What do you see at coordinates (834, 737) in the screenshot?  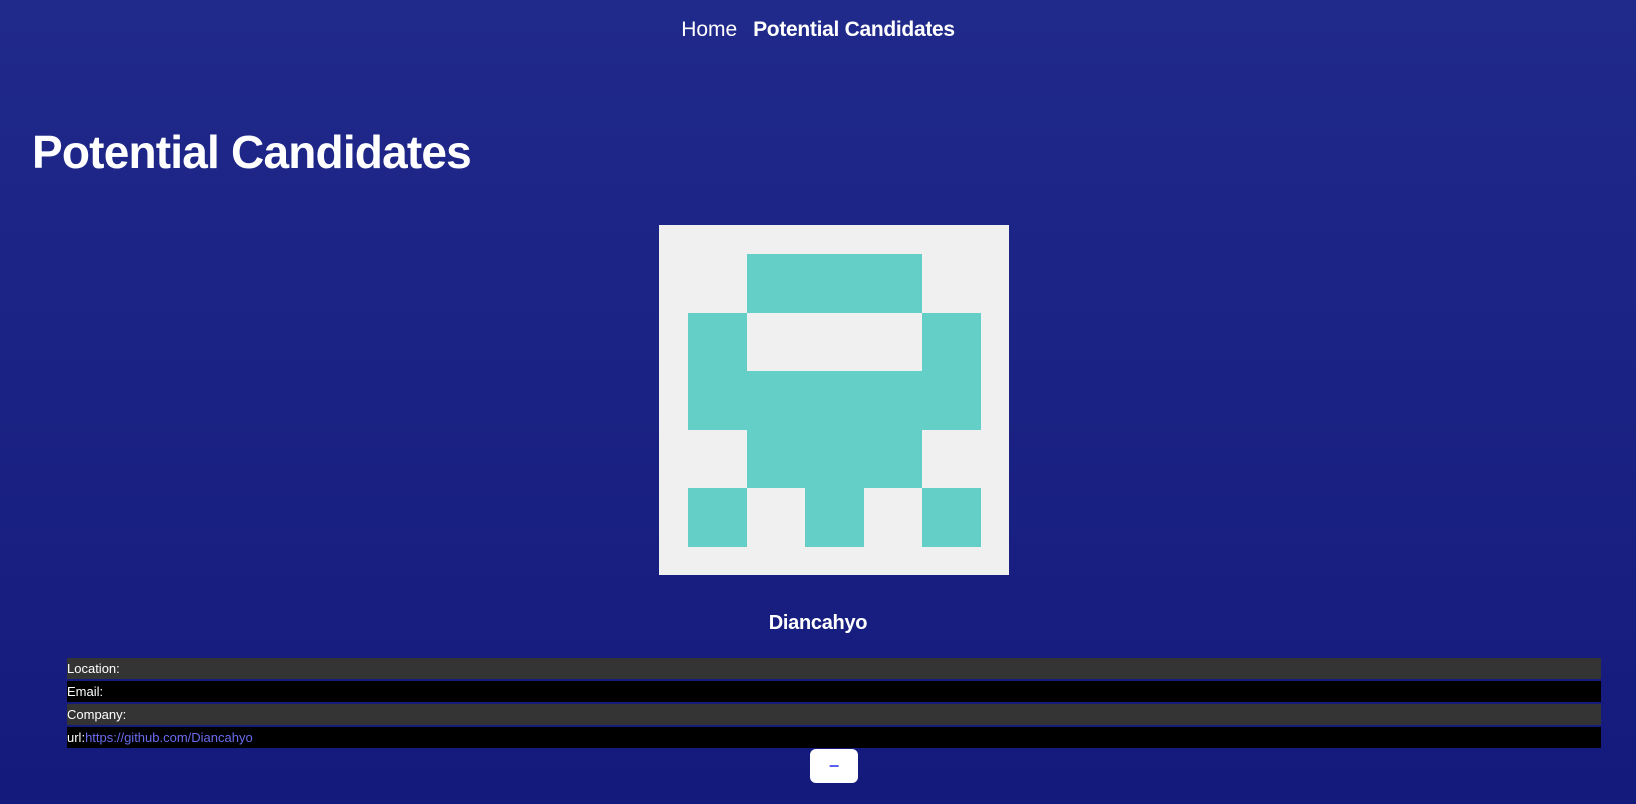 I see `url-row: url:https://github.com/Diancahyo` at bounding box center [834, 737].